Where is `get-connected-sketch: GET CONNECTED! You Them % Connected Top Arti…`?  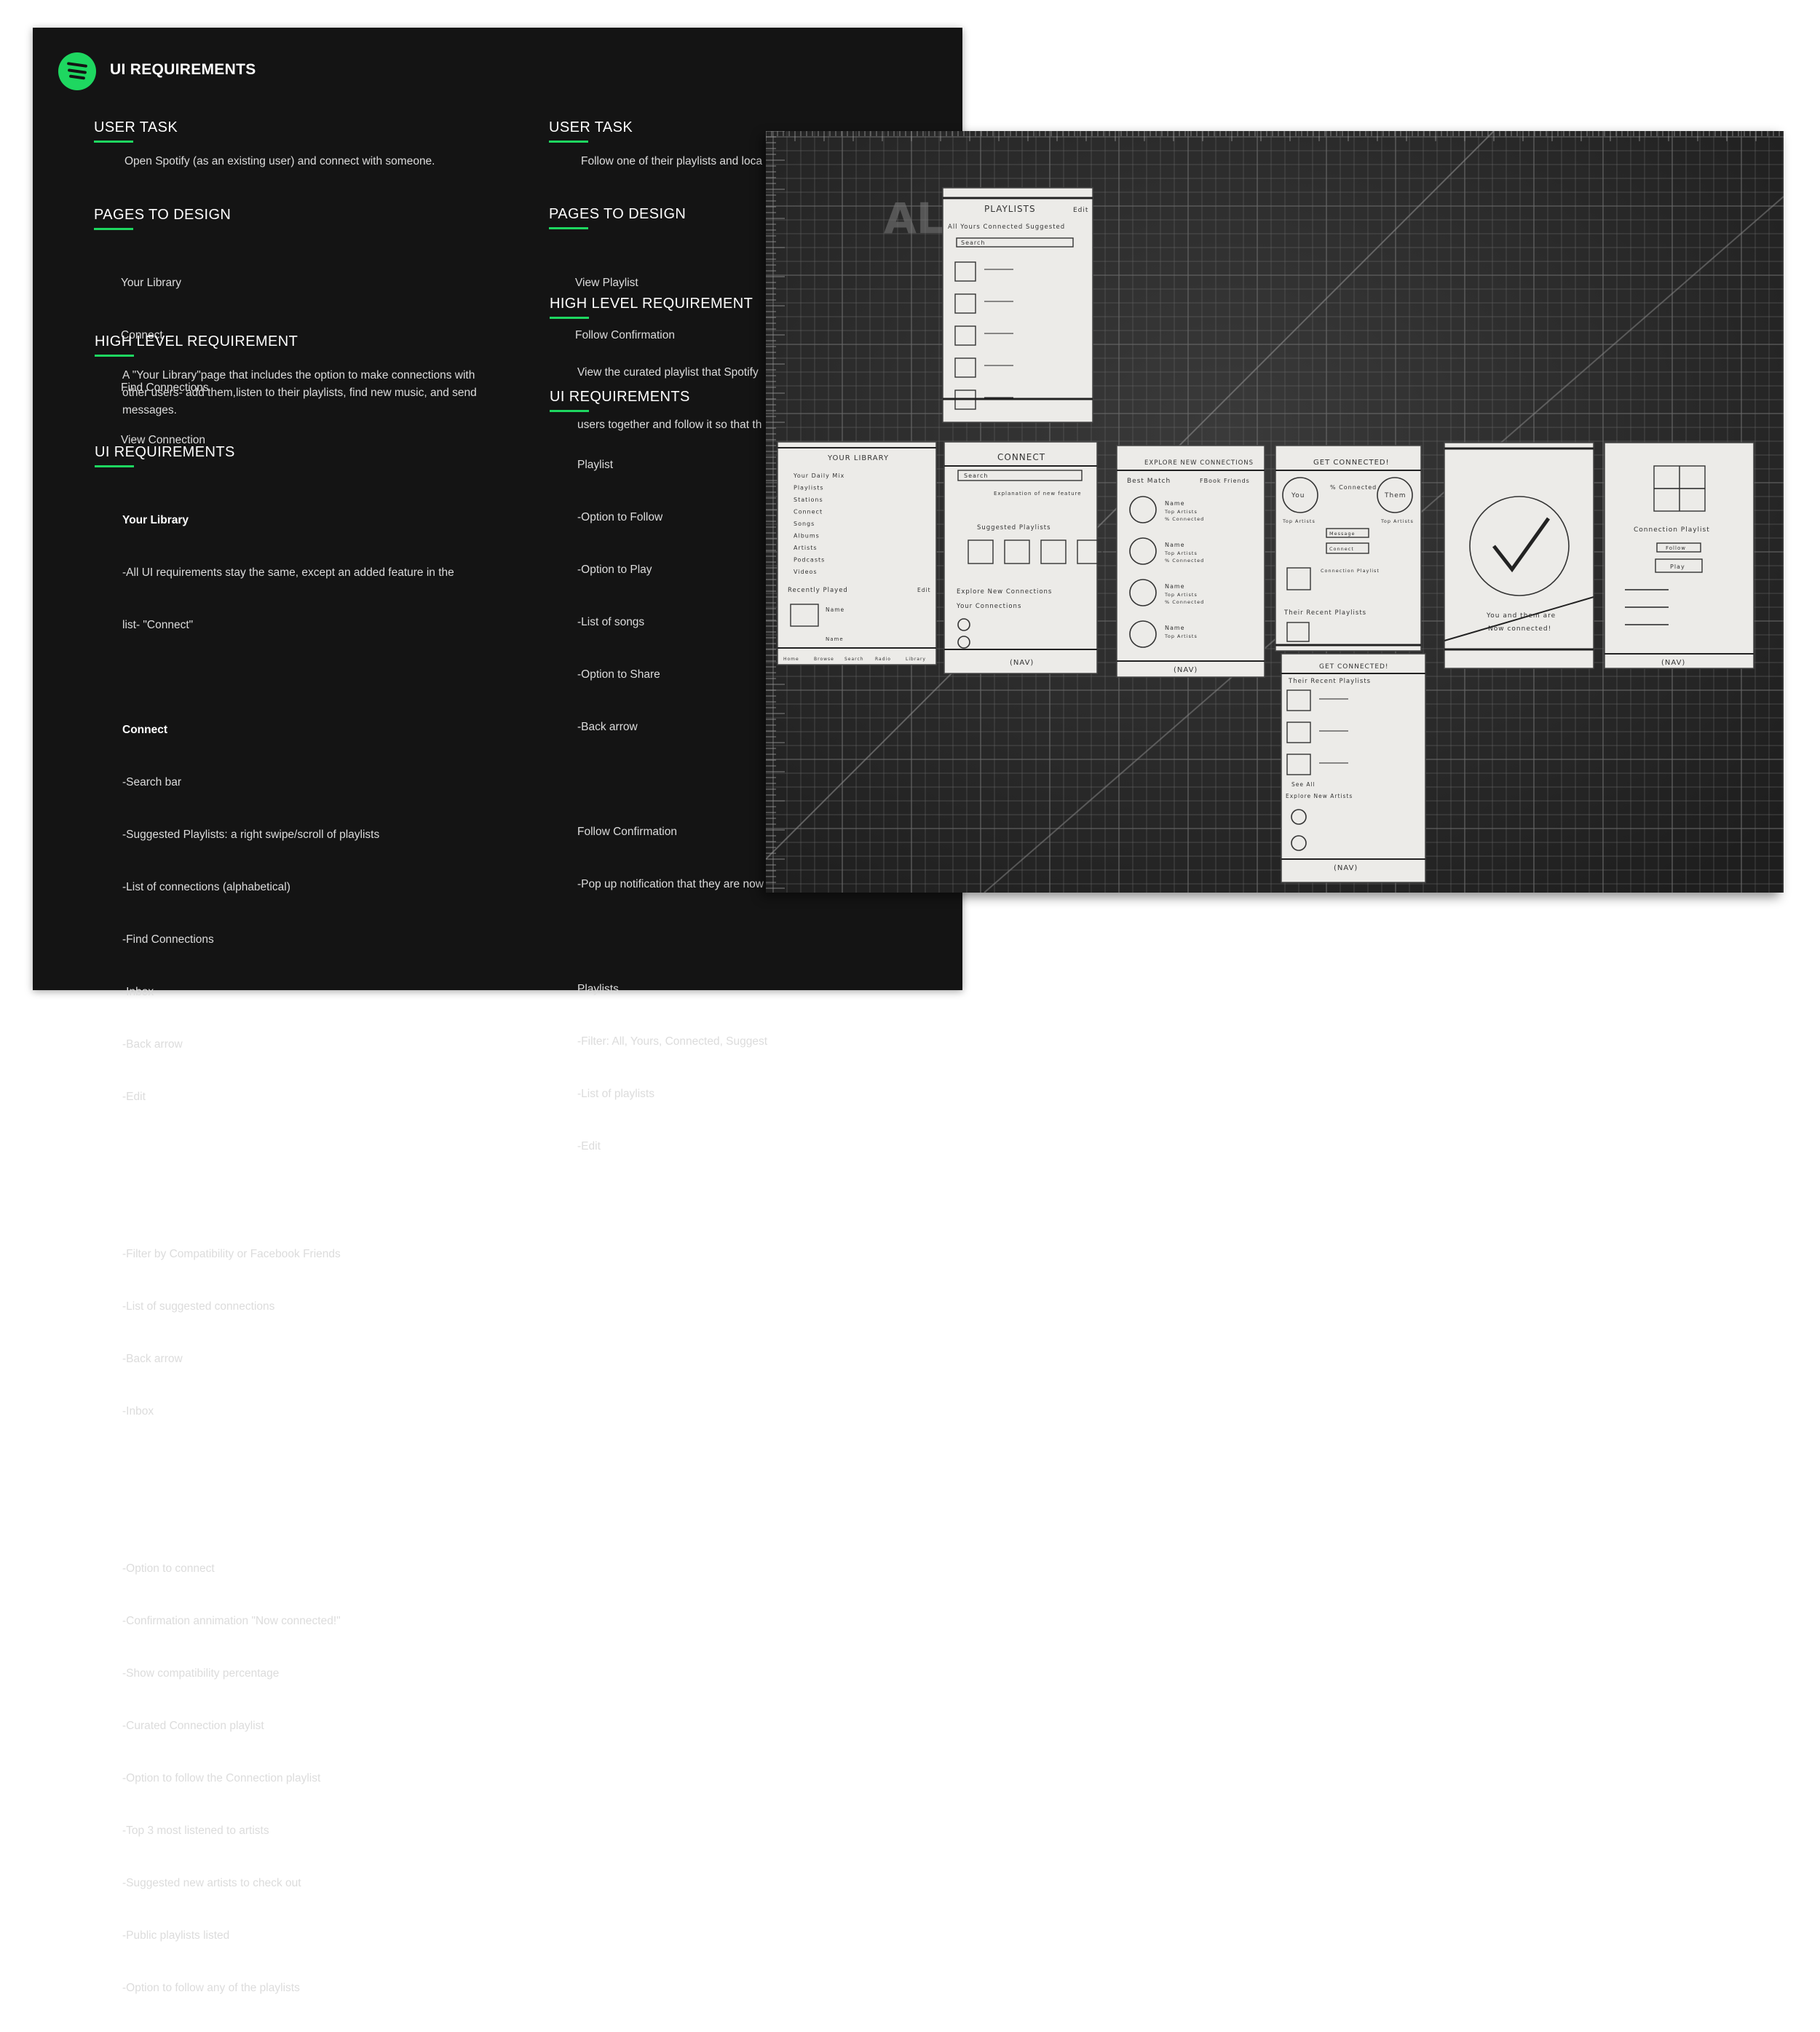
get-connected-sketch: GET CONNECTED! You Them % Connected Top Arti… is located at coordinates (1348, 548).